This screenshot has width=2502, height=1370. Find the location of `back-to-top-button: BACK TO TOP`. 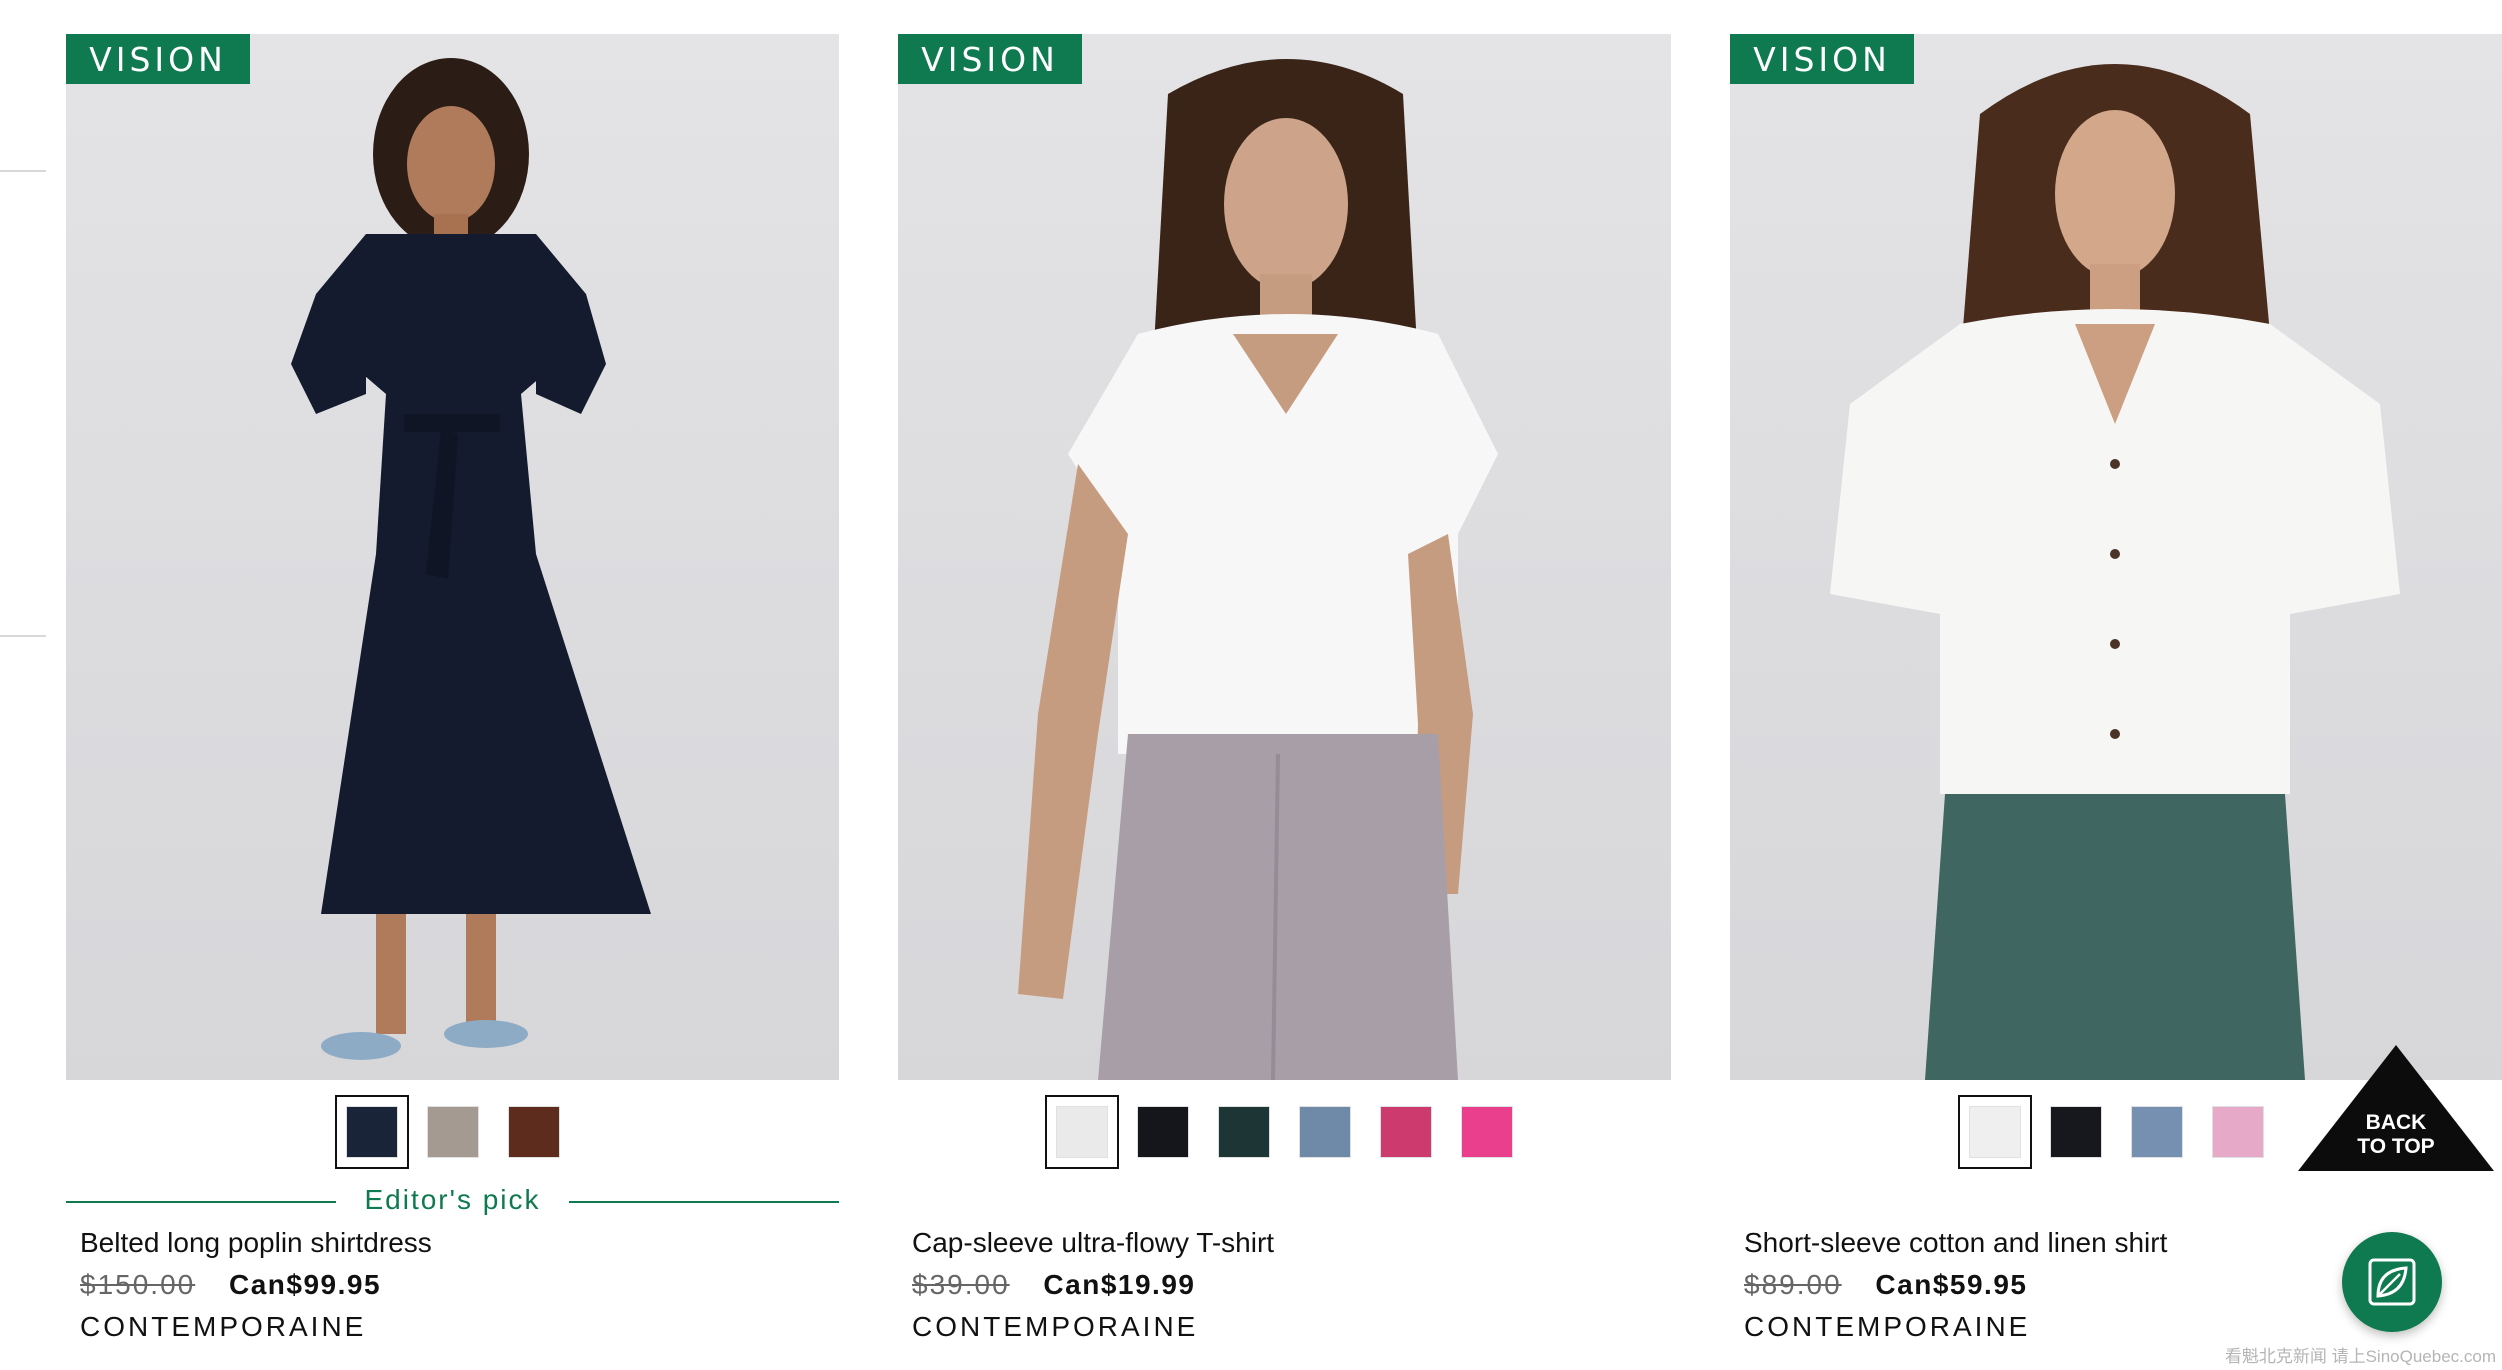

back-to-top-button: BACK TO TOP is located at coordinates (2396, 1108).